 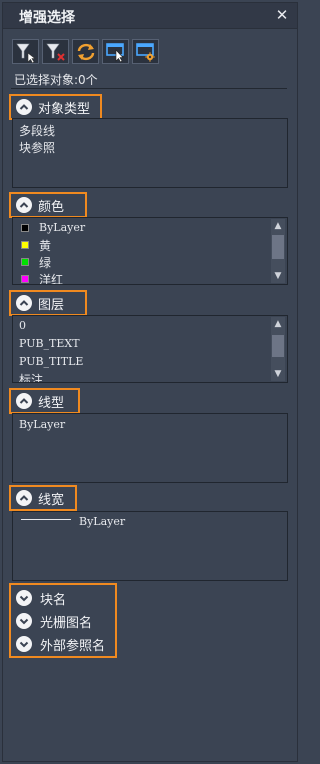 I want to click on list-item: 块参照, so click(x=37, y=147).